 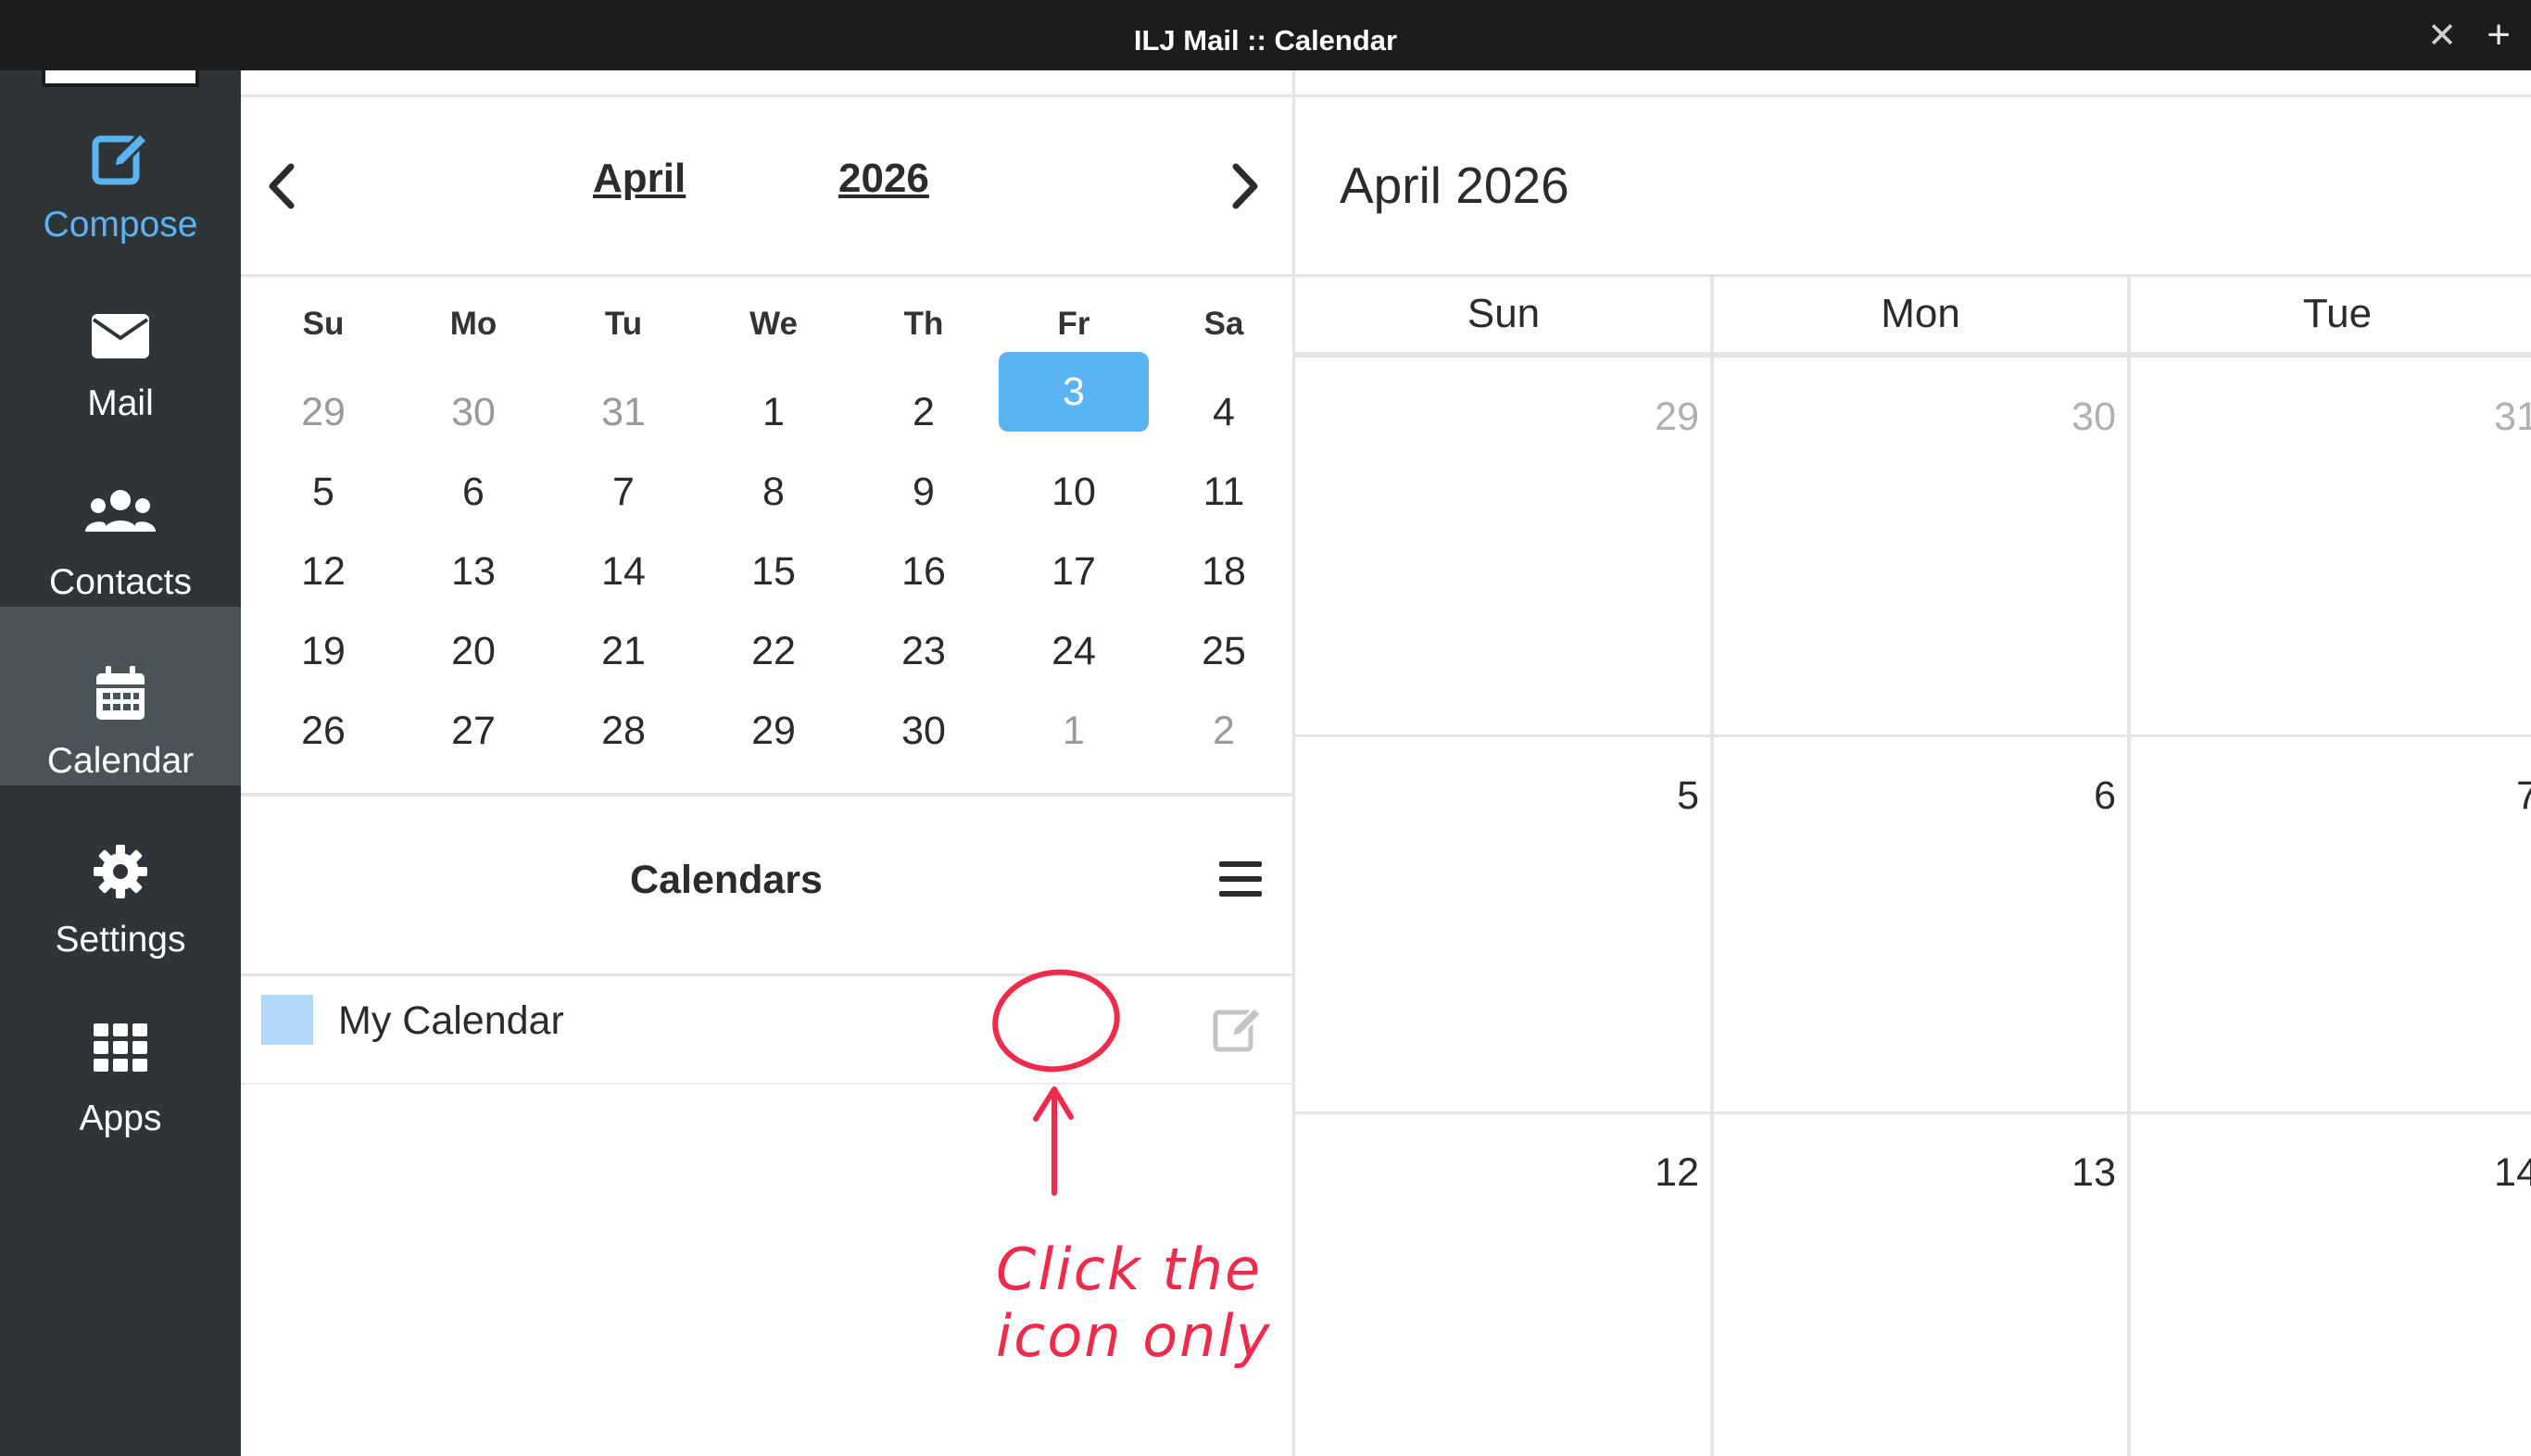 What do you see at coordinates (120, 225) in the screenshot?
I see `sidebar-item-label: Compose` at bounding box center [120, 225].